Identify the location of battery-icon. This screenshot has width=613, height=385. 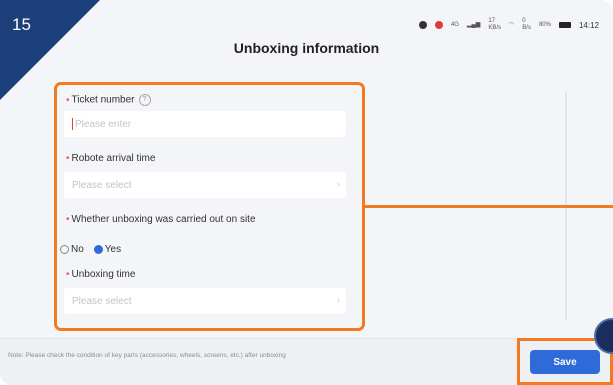
(564, 25).